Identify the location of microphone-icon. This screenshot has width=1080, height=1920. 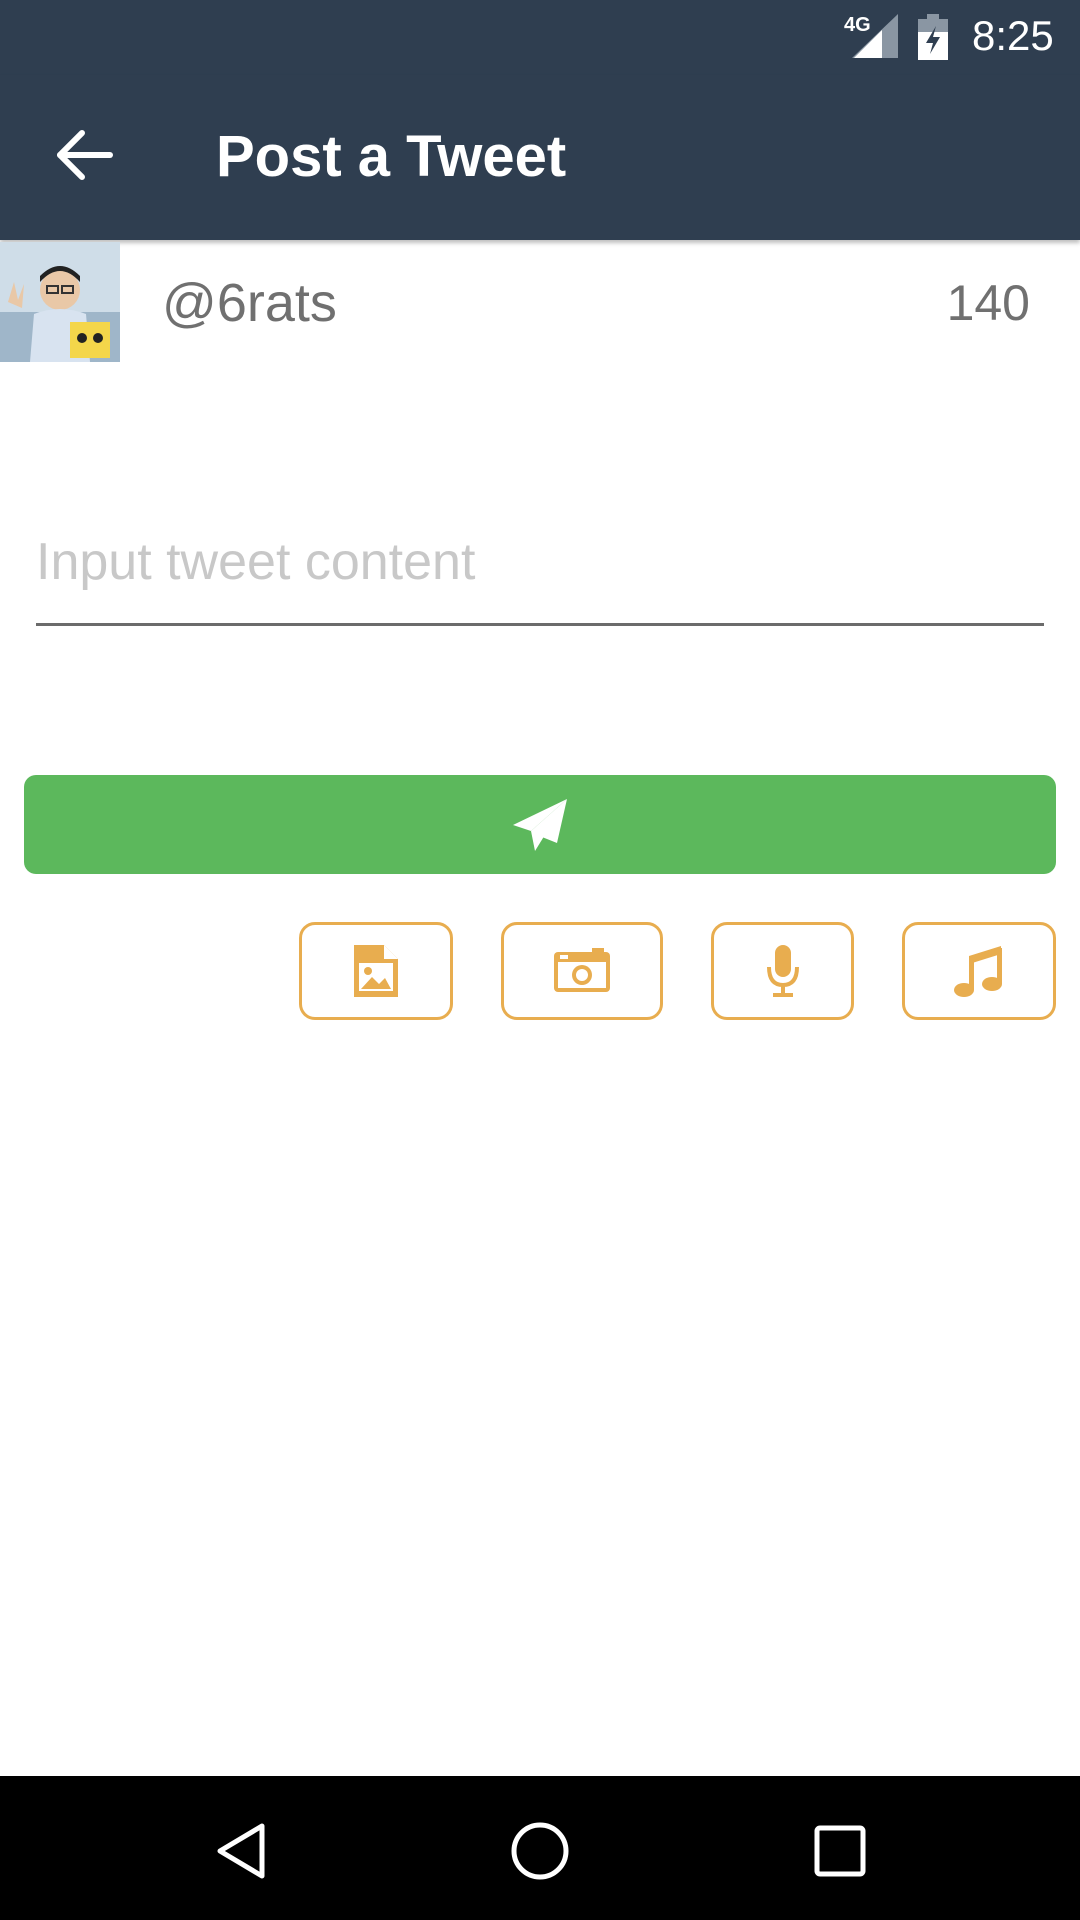
(782, 971).